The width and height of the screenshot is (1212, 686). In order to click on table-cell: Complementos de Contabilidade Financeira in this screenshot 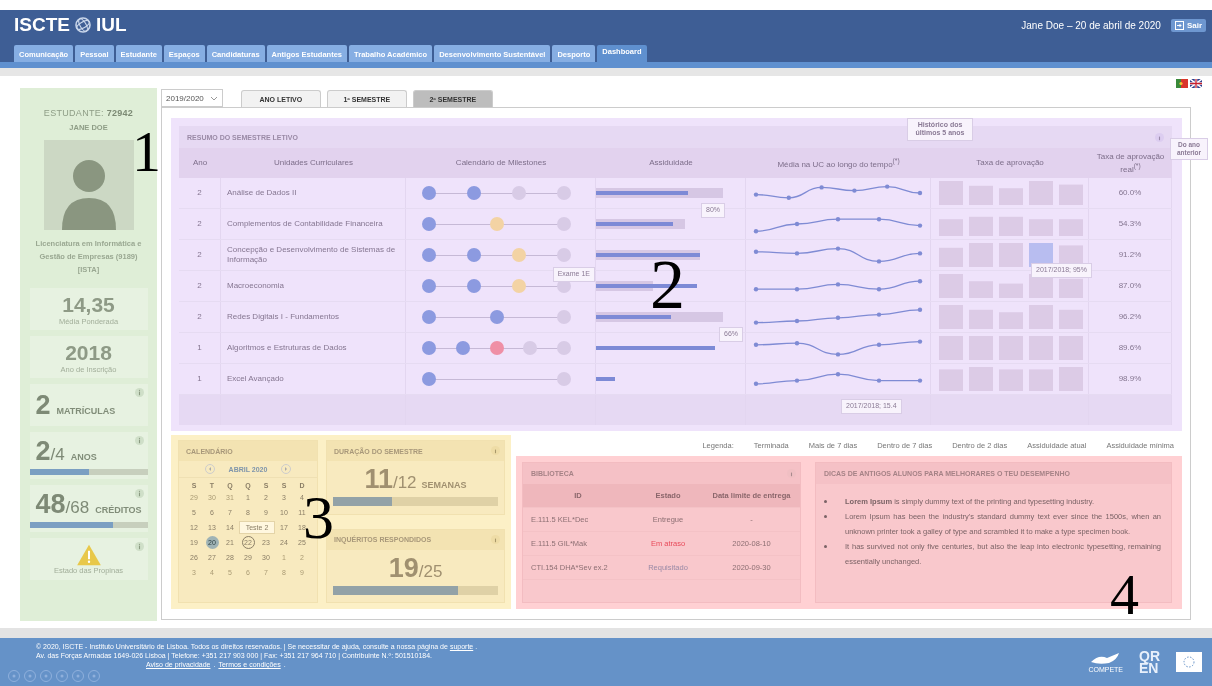, I will do `click(313, 224)`.